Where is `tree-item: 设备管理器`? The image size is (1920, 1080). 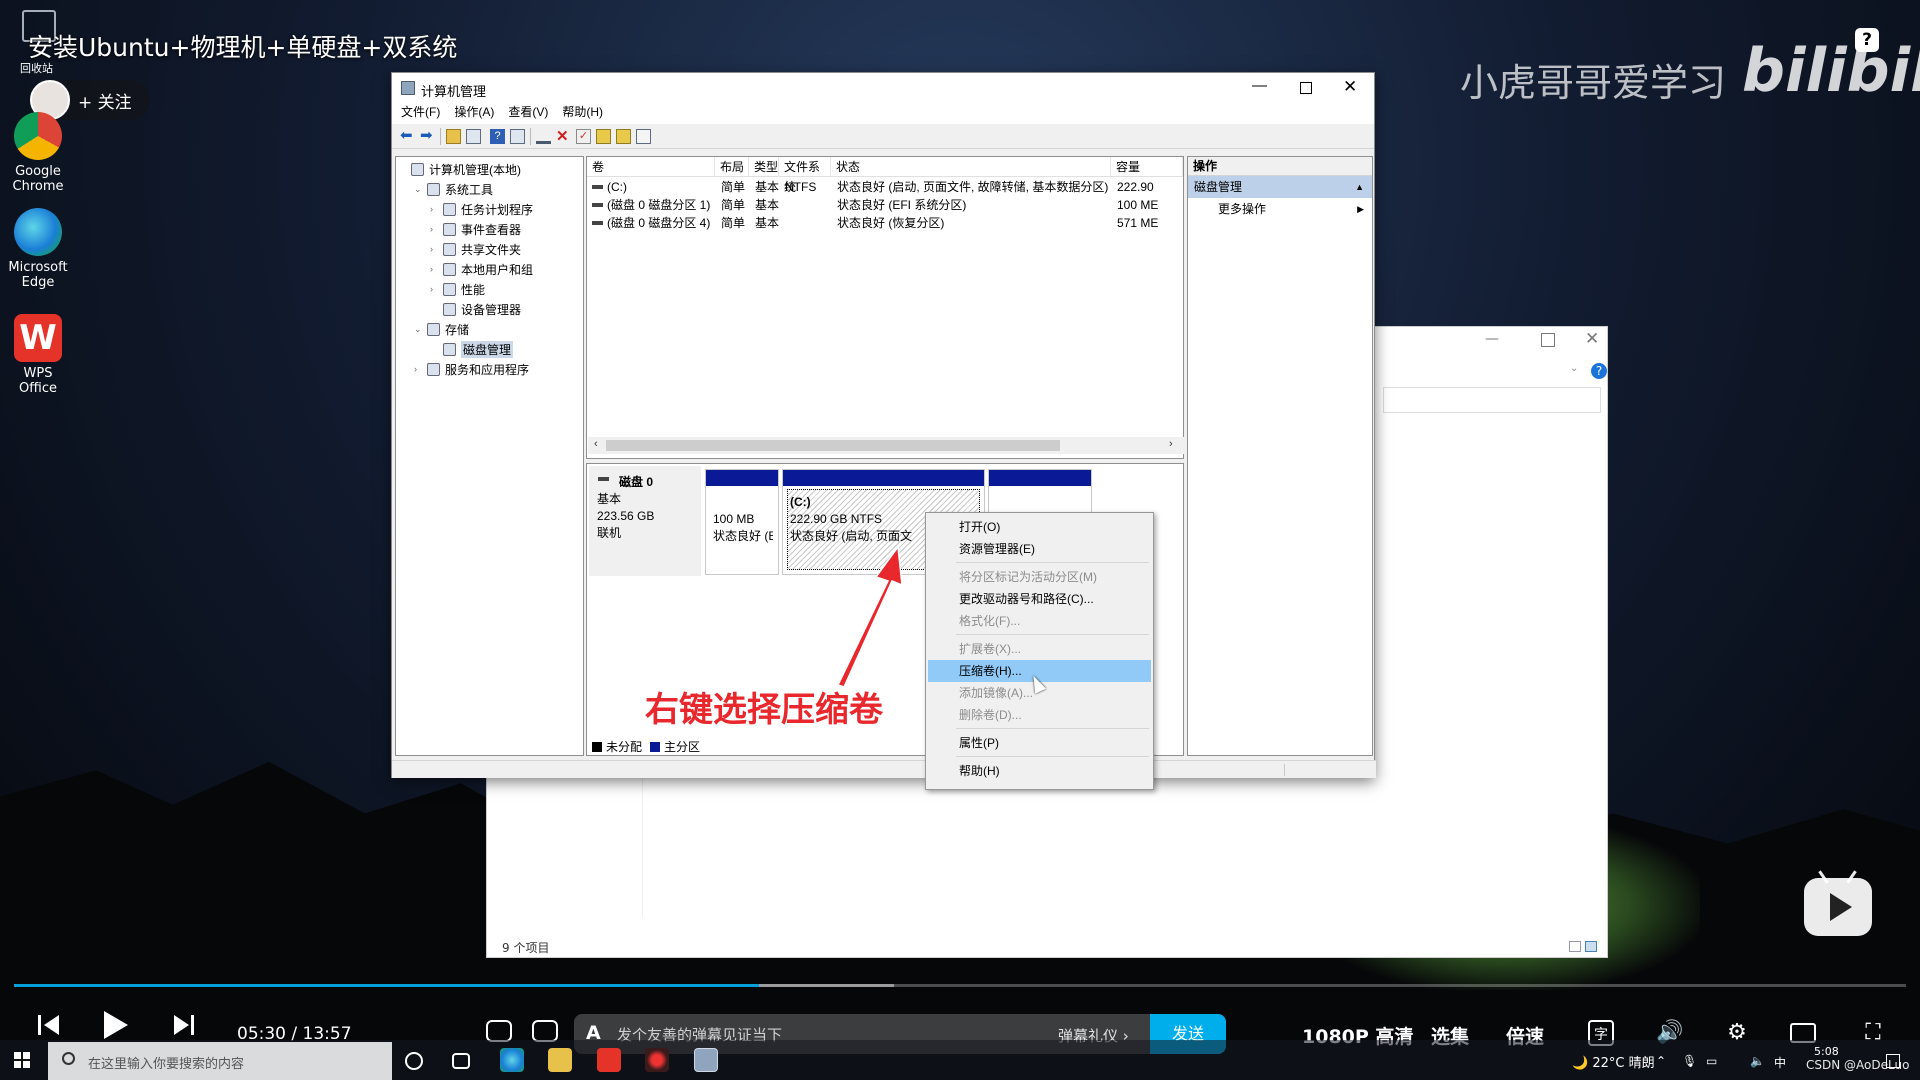 tree-item: 设备管理器 is located at coordinates (475, 309).